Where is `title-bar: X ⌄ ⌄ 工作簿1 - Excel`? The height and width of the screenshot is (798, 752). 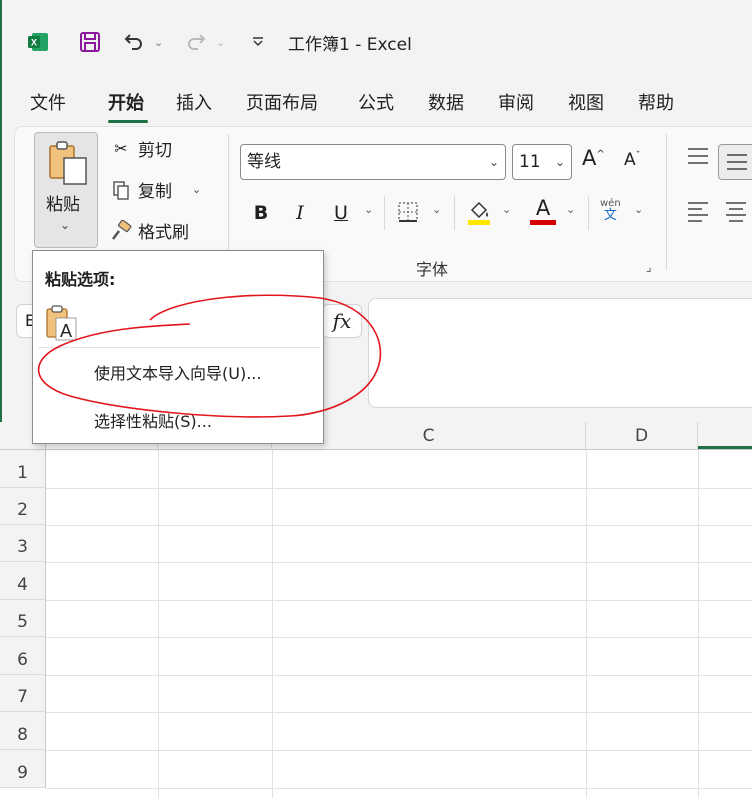 title-bar: X ⌄ ⌄ 工作簿1 - Excel is located at coordinates (376, 40).